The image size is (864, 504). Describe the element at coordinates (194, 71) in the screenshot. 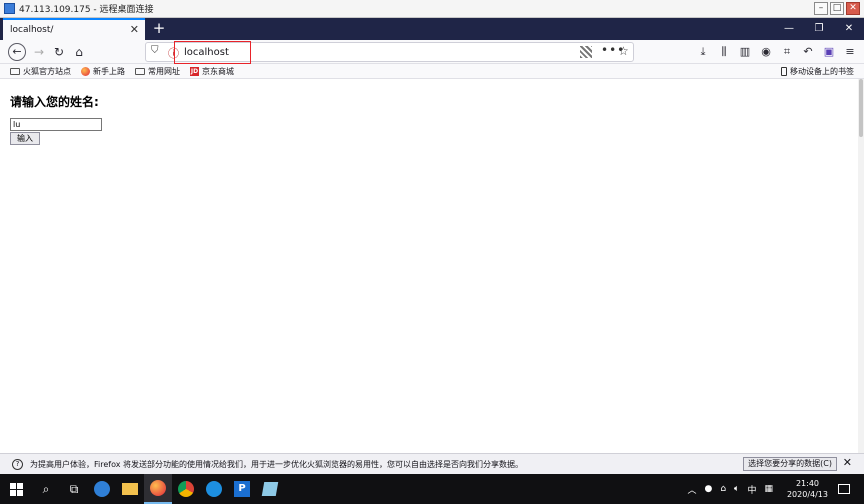

I see `jd-logo-icon: JD` at that location.